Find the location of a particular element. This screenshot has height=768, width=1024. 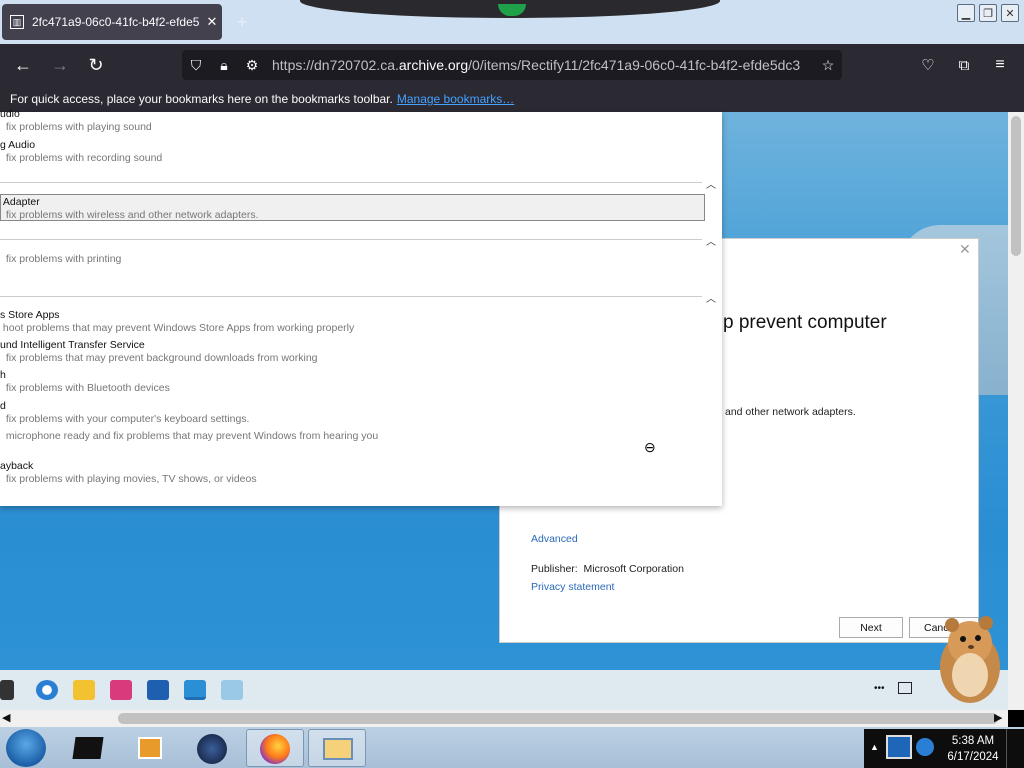

shield-icon: ⛉ is located at coordinates (196, 65).